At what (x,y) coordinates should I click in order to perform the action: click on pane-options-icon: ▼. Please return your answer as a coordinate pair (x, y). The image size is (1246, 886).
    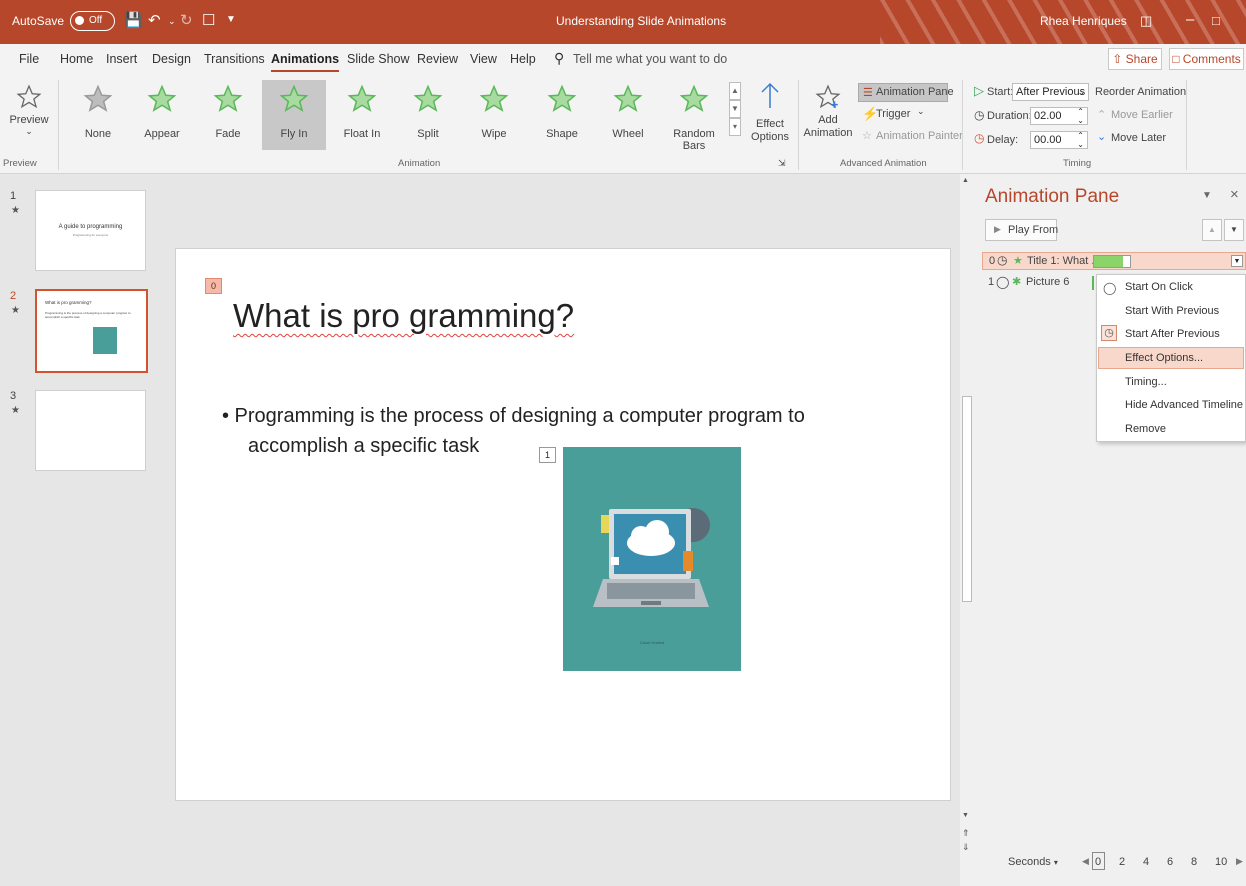
    Looking at the image, I should click on (1207, 195).